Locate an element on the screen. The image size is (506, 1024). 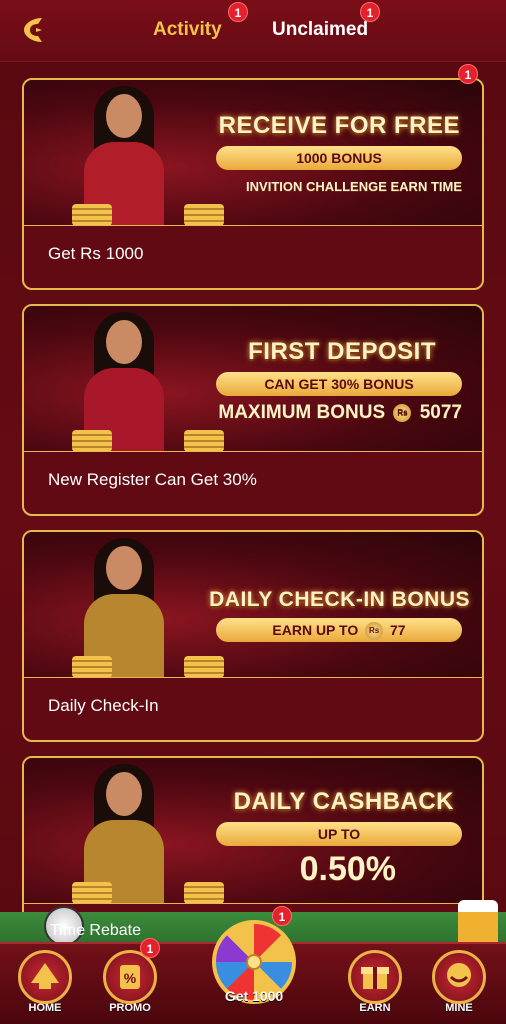
activity-badge: 1 is located at coordinates (238, 12).